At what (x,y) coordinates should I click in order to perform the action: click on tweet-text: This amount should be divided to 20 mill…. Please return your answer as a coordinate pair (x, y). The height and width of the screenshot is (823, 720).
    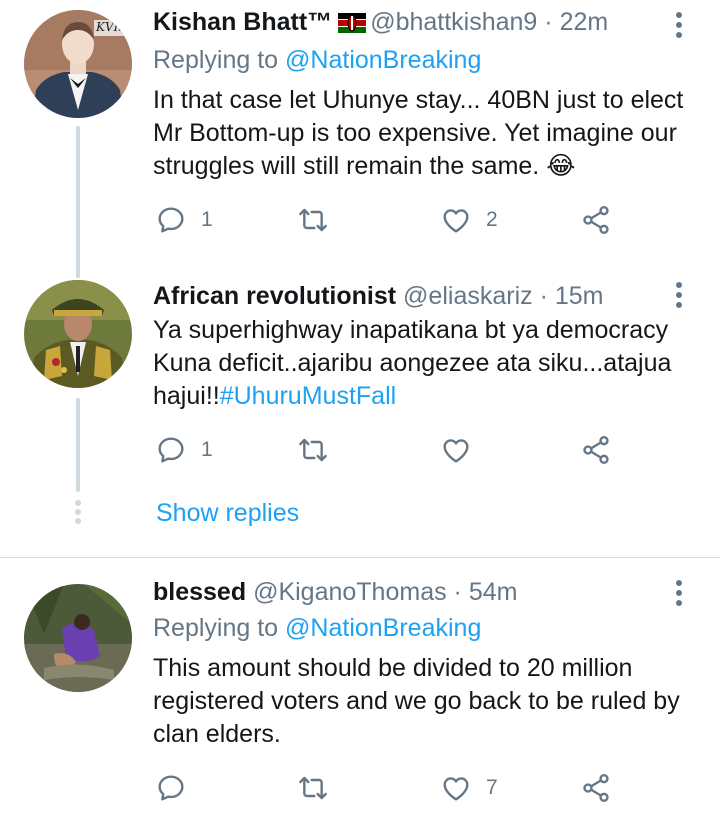
    Looking at the image, I should click on (423, 701).